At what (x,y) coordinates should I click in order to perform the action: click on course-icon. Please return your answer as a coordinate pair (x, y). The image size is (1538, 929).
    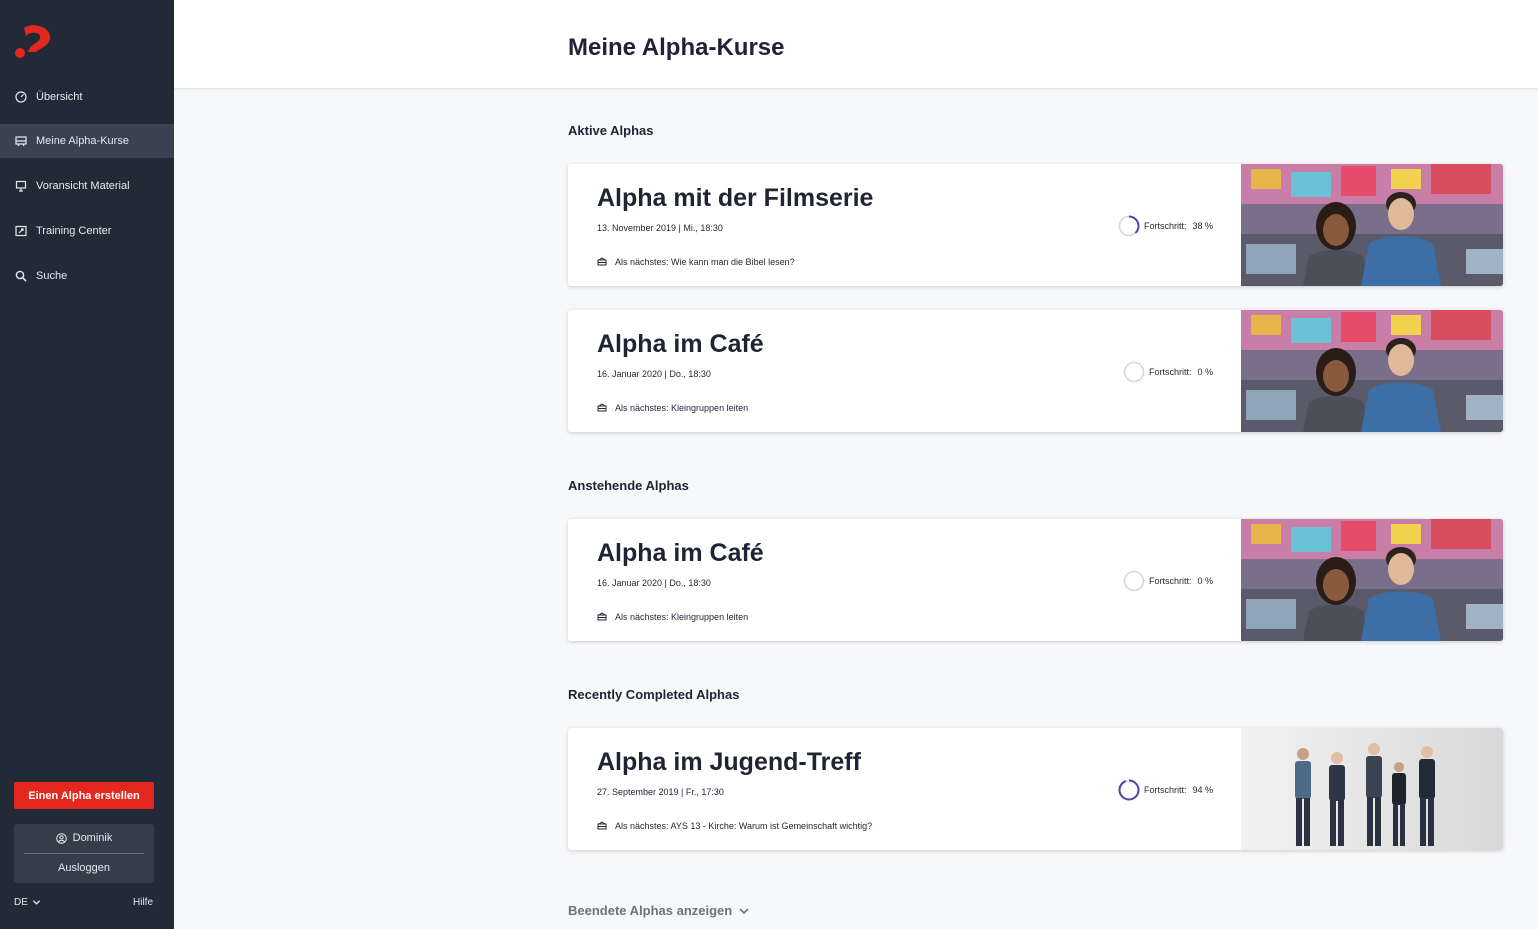
    Looking at the image, I should click on (21, 141).